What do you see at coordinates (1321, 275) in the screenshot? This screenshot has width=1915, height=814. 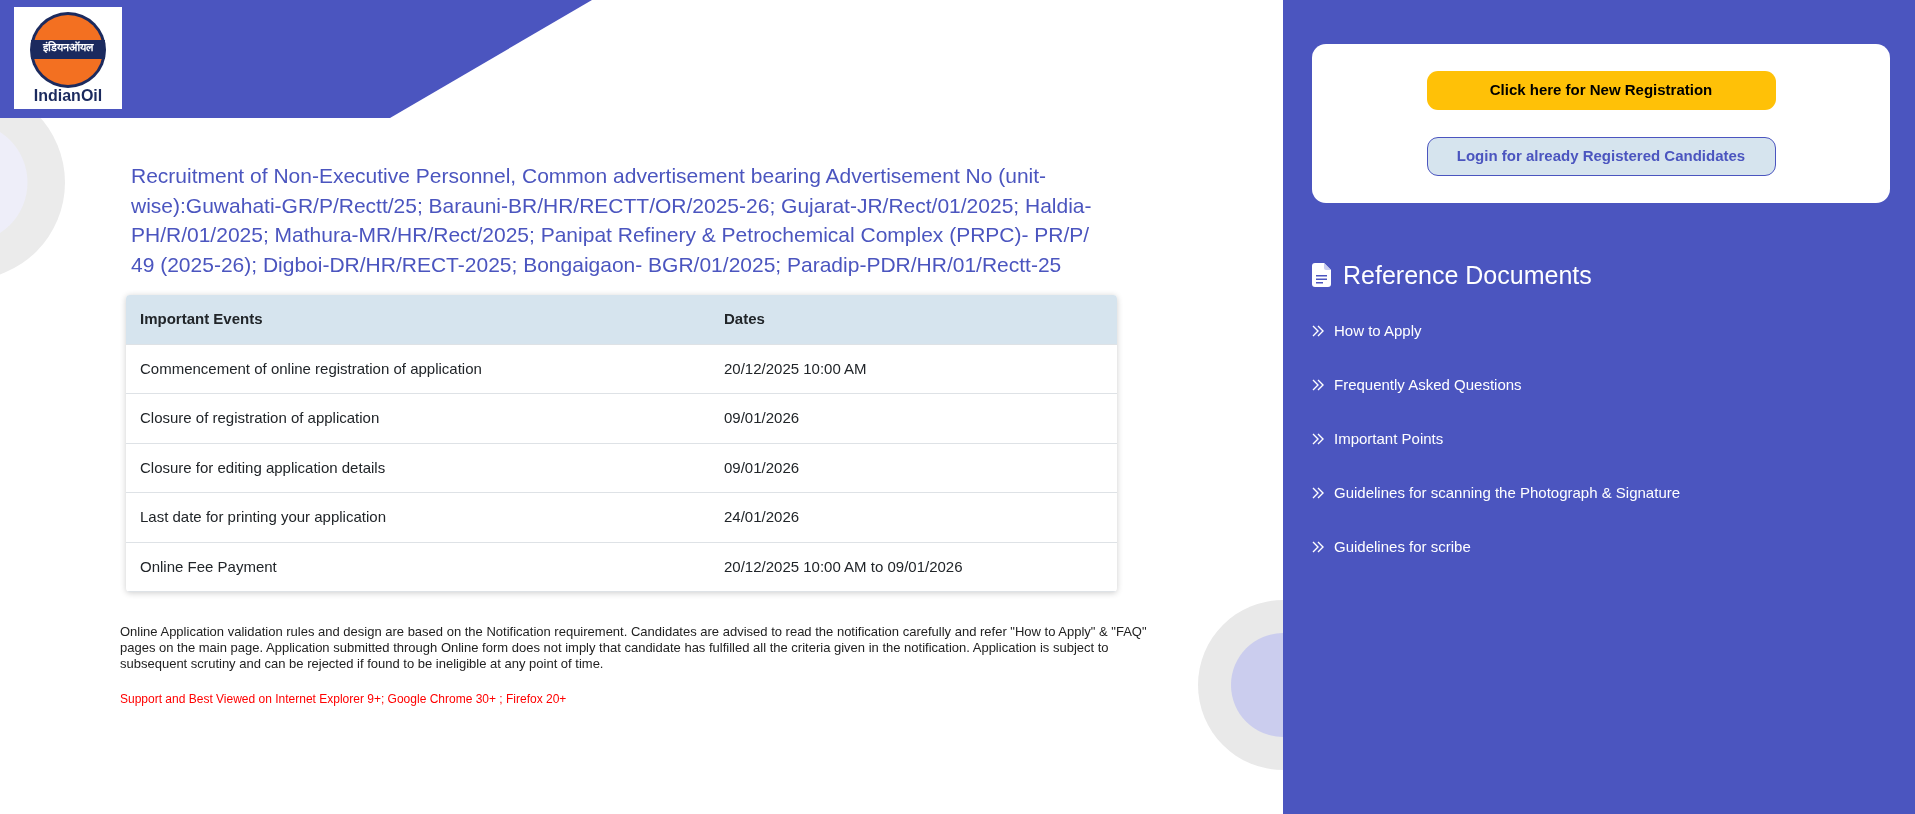 I see `document-icon` at bounding box center [1321, 275].